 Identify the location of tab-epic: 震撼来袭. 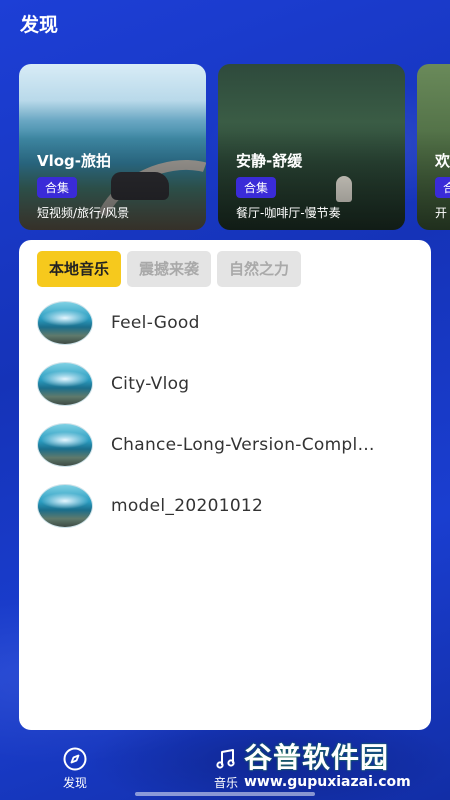
(169, 269).